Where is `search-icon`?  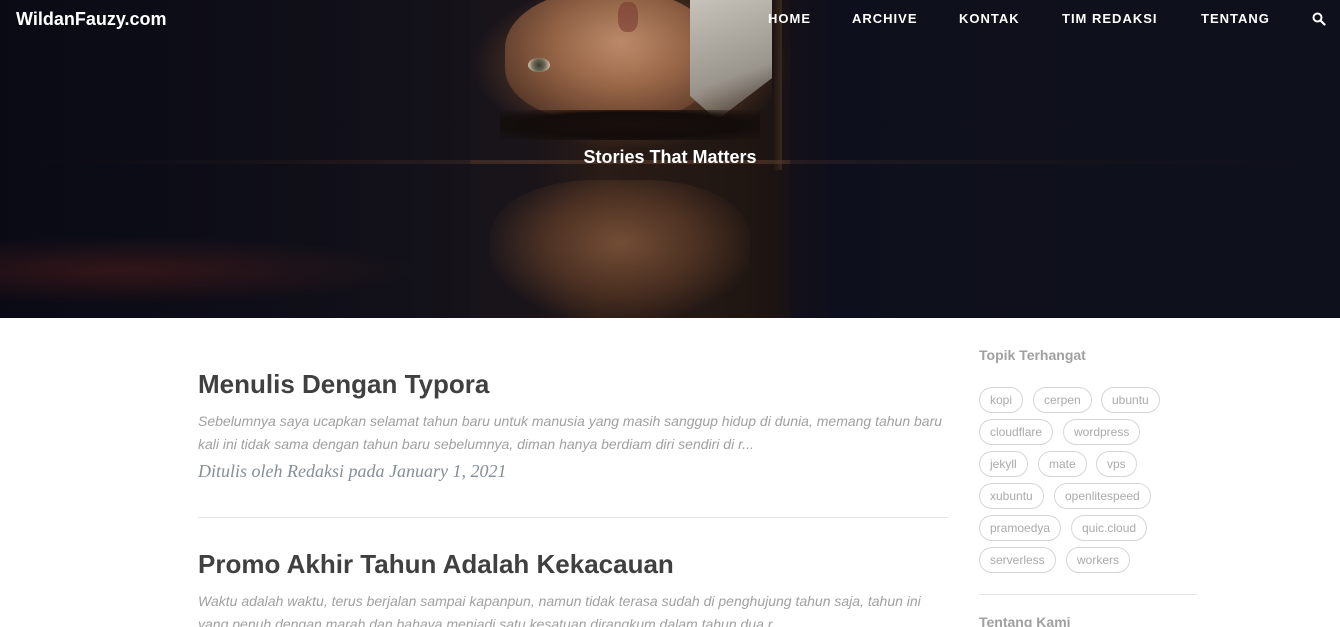
search-icon is located at coordinates (1319, 19).